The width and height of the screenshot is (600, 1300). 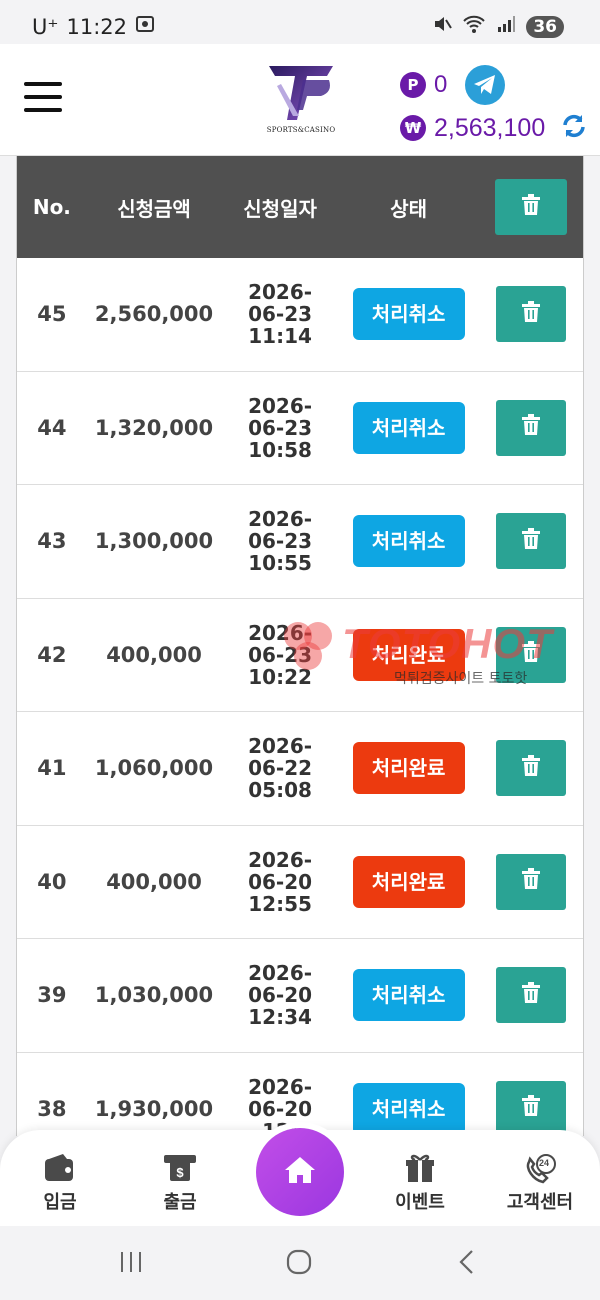 What do you see at coordinates (52, 881) in the screenshot?
I see `row-no: 40` at bounding box center [52, 881].